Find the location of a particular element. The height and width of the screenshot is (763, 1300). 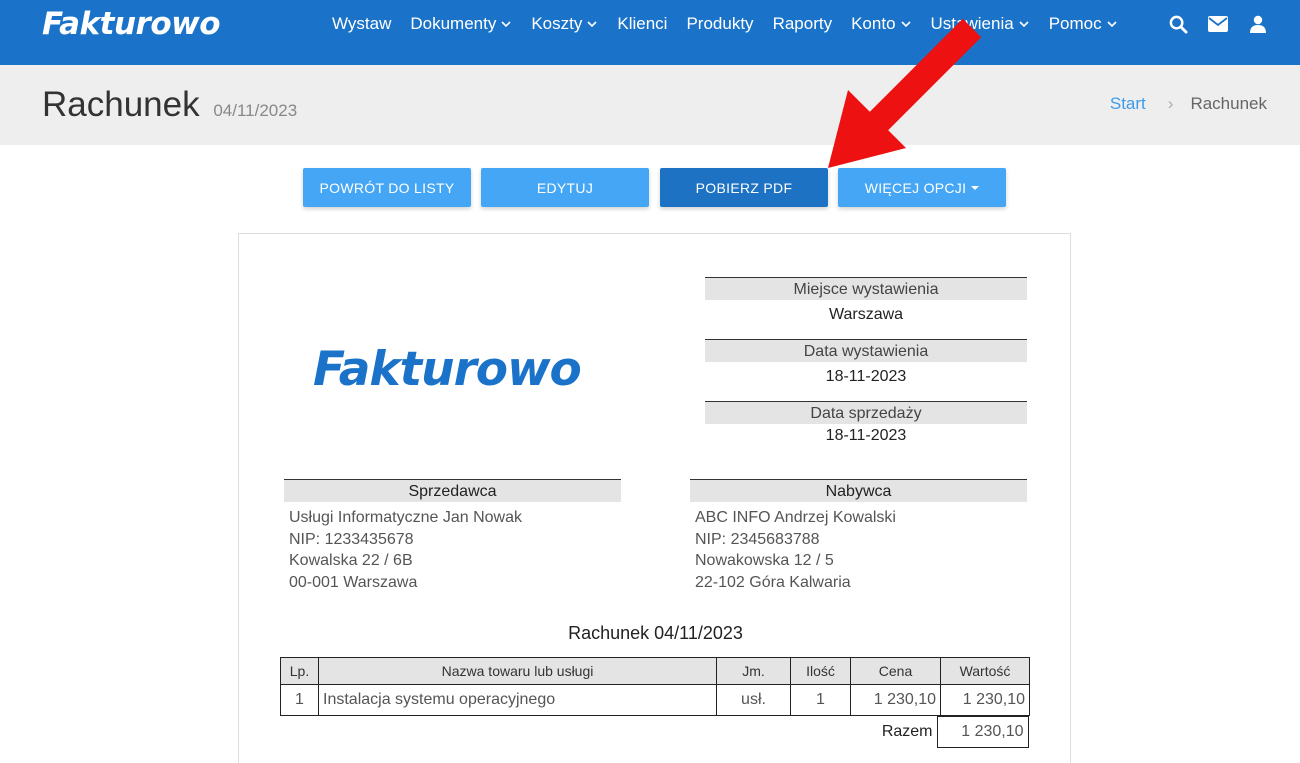

back-to-list-button: POWRÓT DO LISTY is located at coordinates (387, 187).